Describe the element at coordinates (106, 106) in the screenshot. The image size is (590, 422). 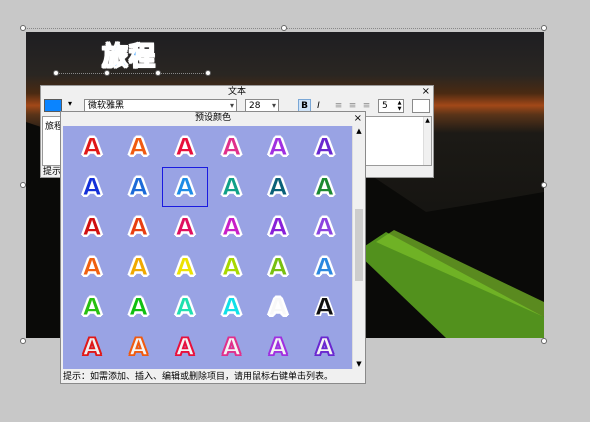
I see `font-name-value: 微软雅黑` at that location.